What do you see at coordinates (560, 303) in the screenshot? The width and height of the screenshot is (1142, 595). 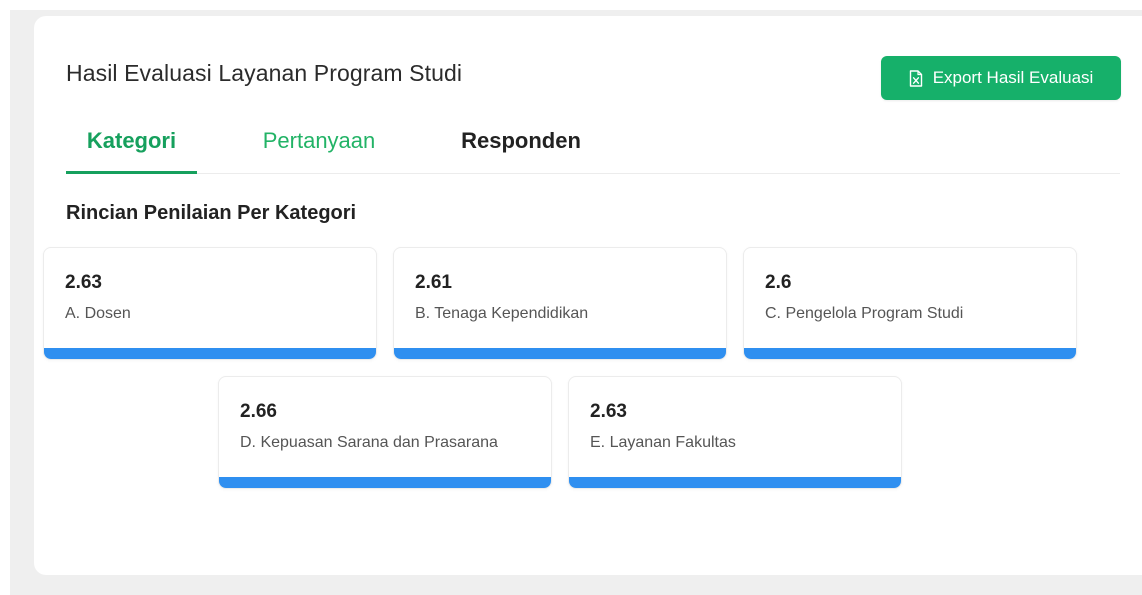 I see `category-card: 2.61 B. Tenaga Kependidikan` at bounding box center [560, 303].